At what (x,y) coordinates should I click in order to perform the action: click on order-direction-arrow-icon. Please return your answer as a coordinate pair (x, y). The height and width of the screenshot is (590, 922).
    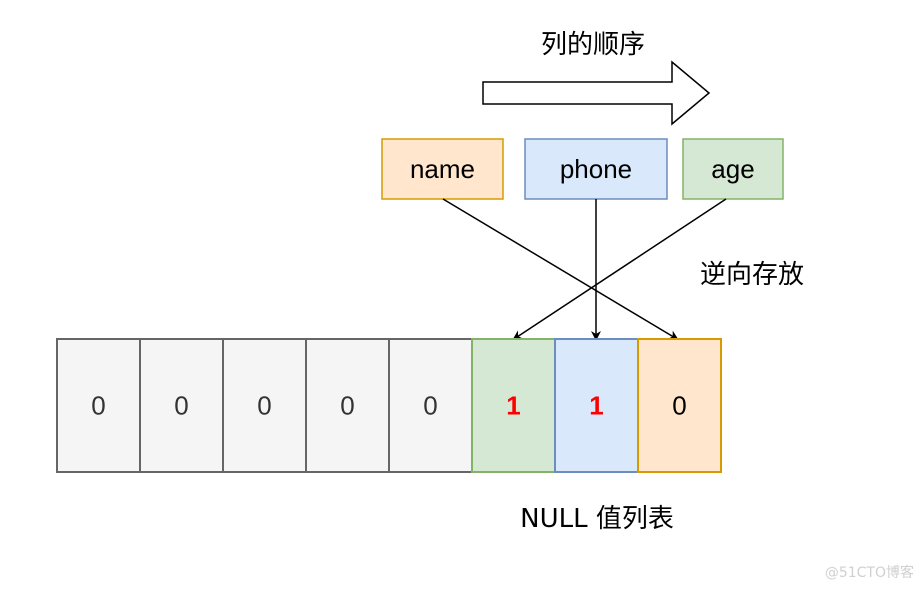
    Looking at the image, I should click on (596, 93).